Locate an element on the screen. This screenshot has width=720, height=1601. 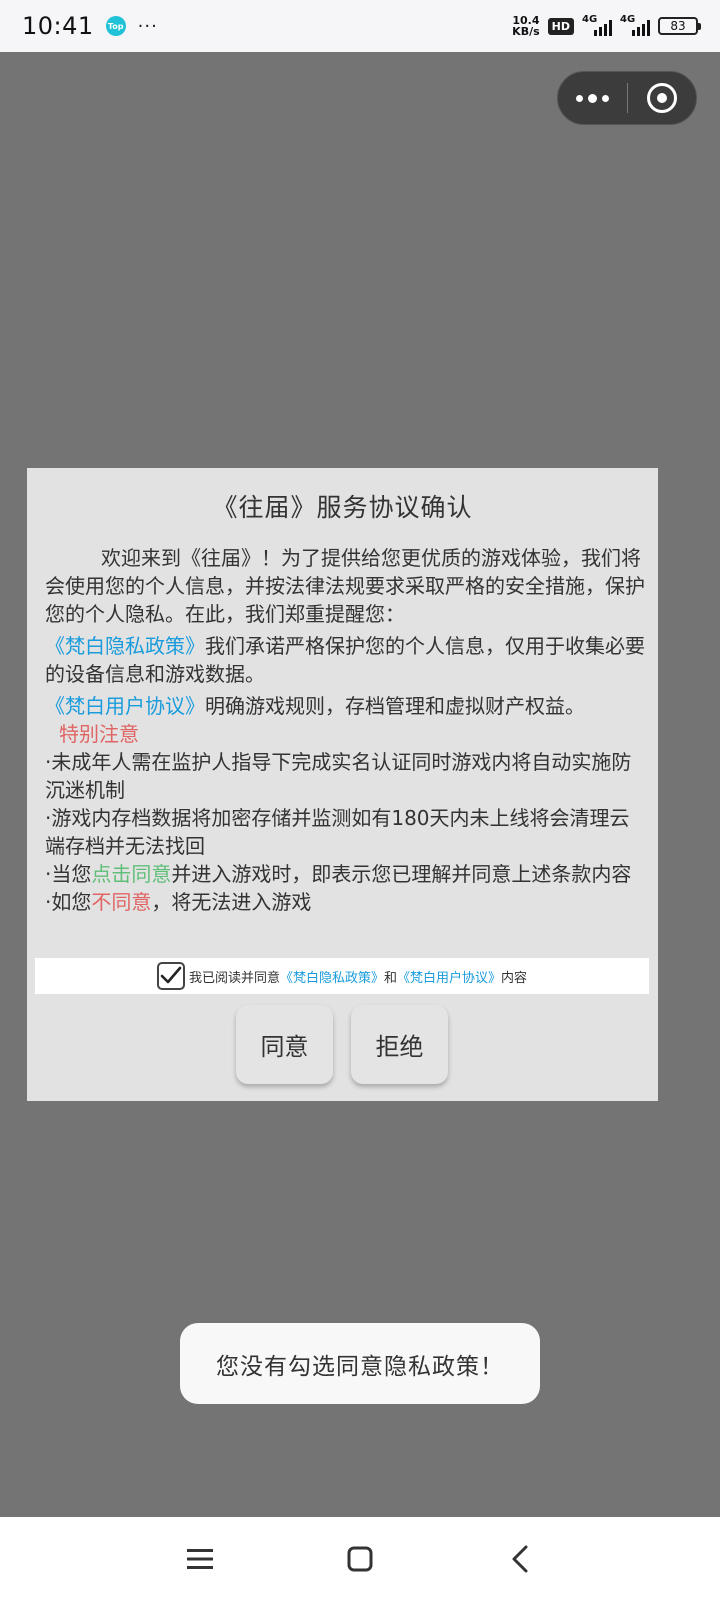
consent-checkbox is located at coordinates (170, 976).